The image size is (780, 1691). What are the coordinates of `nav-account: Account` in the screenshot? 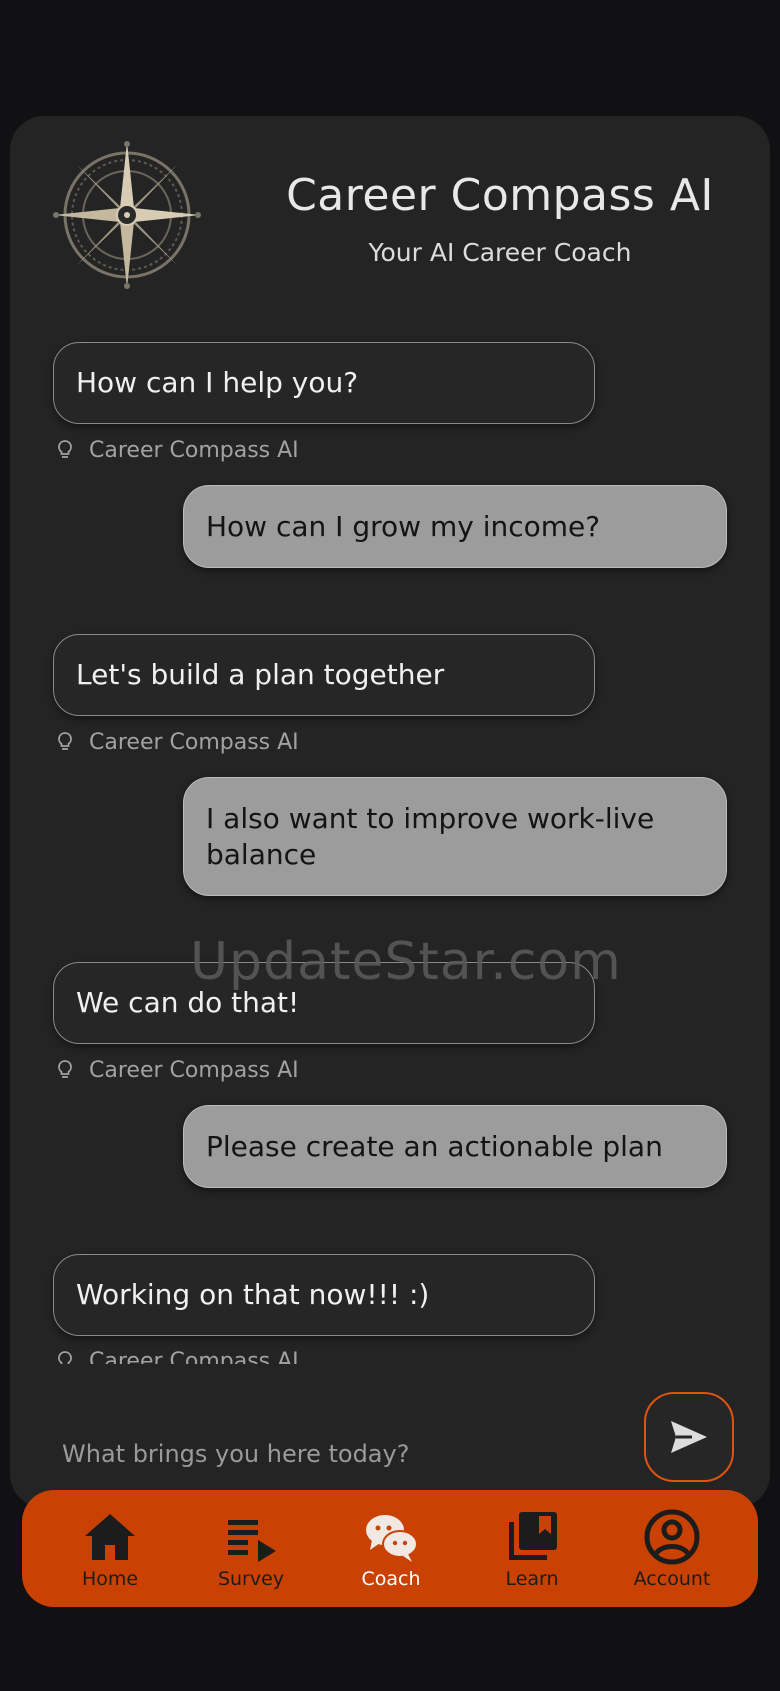 It's located at (672, 1548).